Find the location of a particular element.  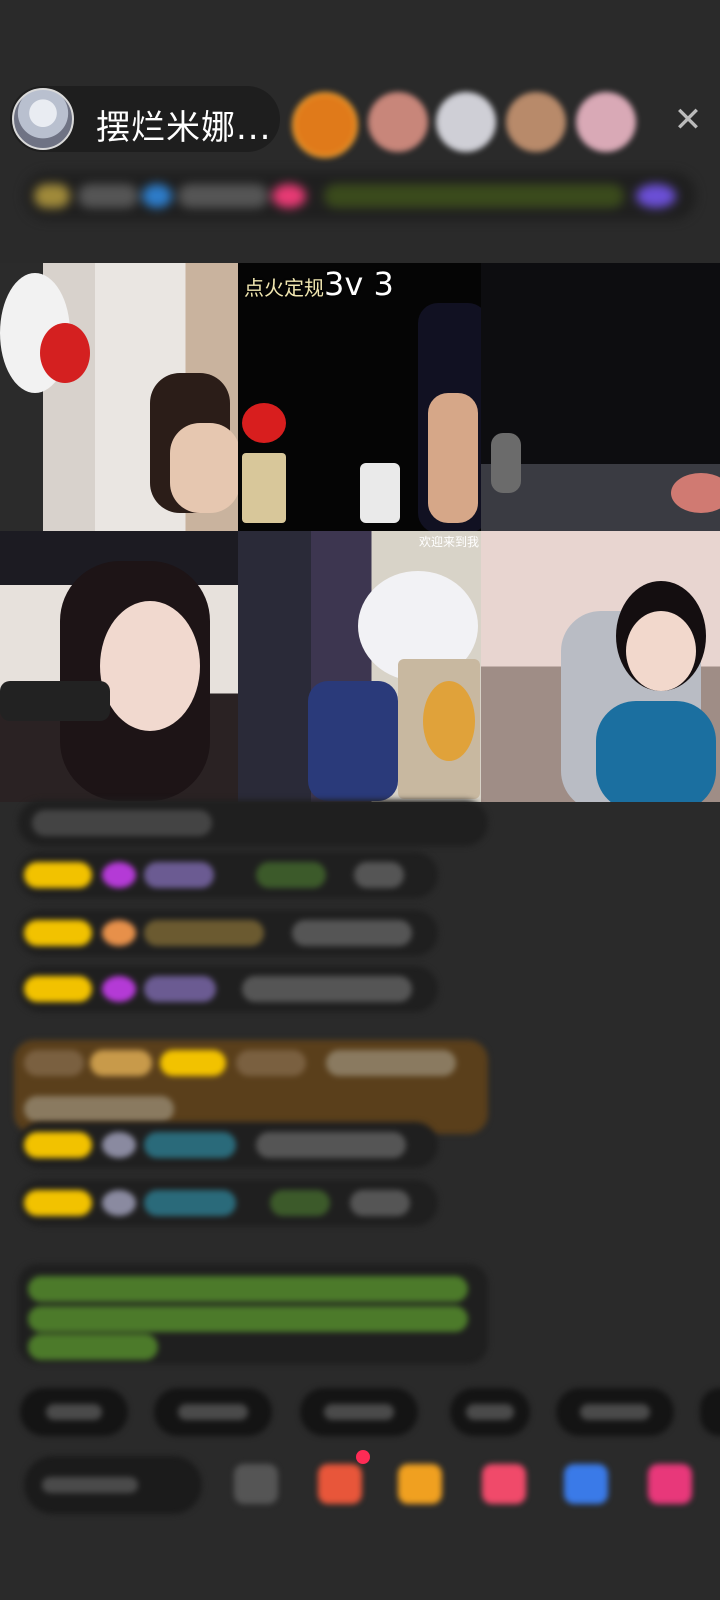

heart-gift-icon is located at coordinates (504, 1484).